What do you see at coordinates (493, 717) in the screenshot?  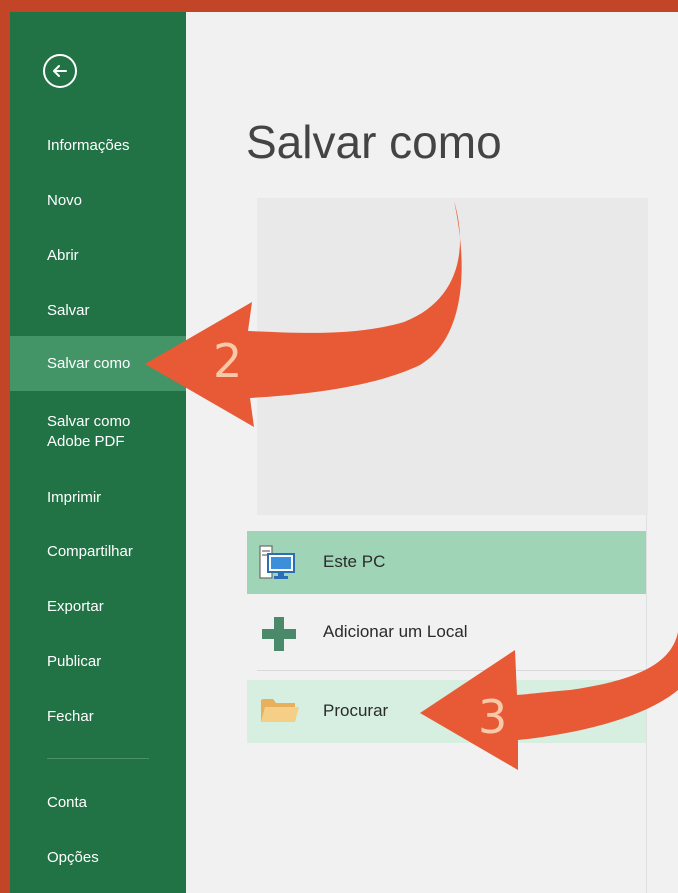 I see `step-number-3: 3` at bounding box center [493, 717].